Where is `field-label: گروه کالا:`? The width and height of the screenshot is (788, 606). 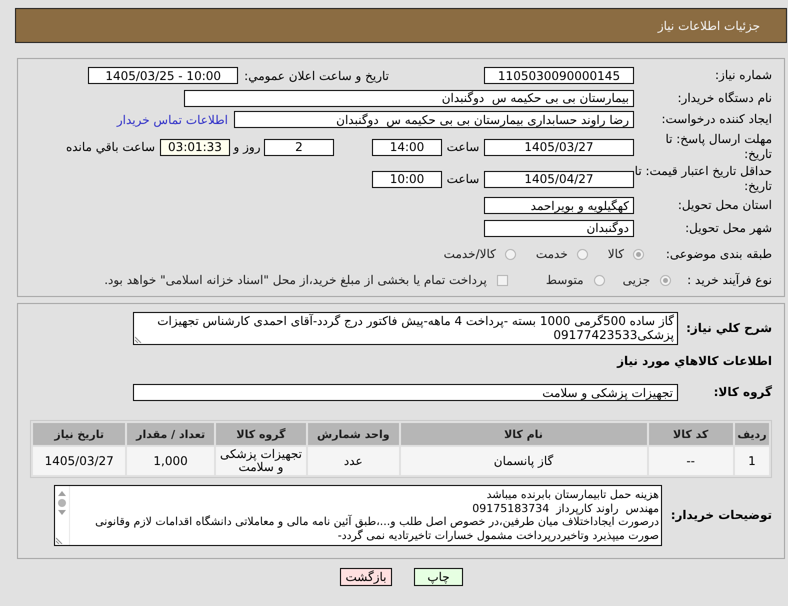 field-label: گروه کالا: is located at coordinates (743, 392).